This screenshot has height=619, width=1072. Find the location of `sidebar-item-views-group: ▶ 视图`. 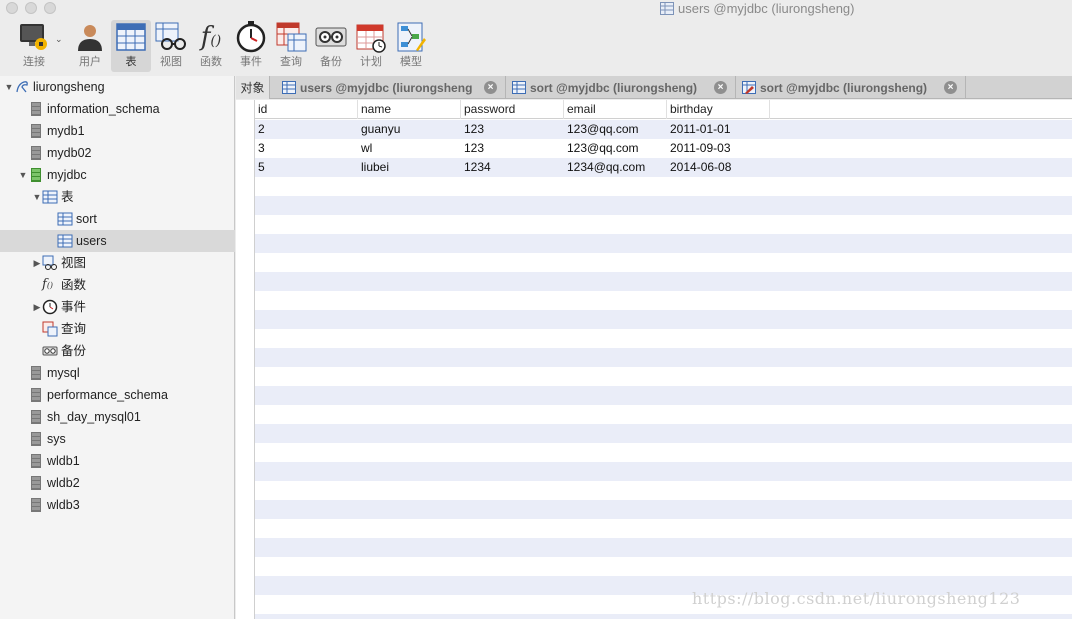

sidebar-item-views-group: ▶ 视图 is located at coordinates (117, 263).